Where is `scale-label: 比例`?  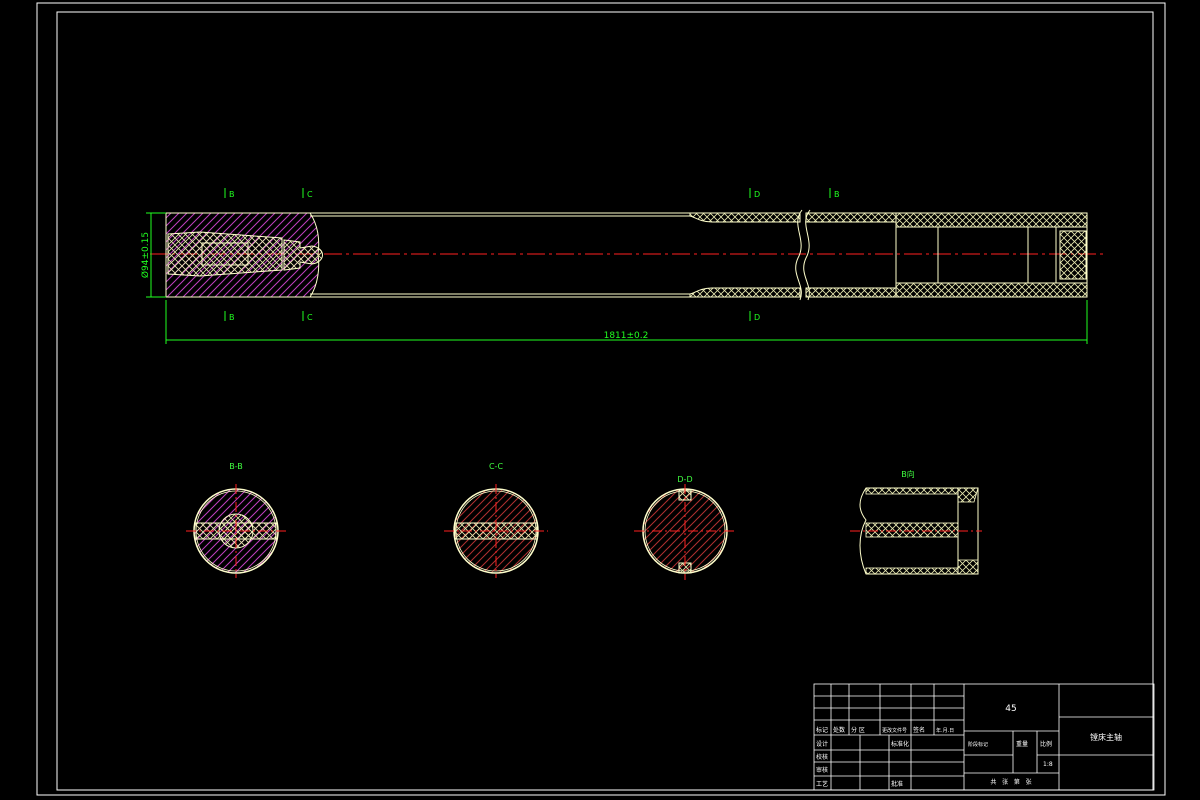
scale-label: 比例 is located at coordinates (1046, 744).